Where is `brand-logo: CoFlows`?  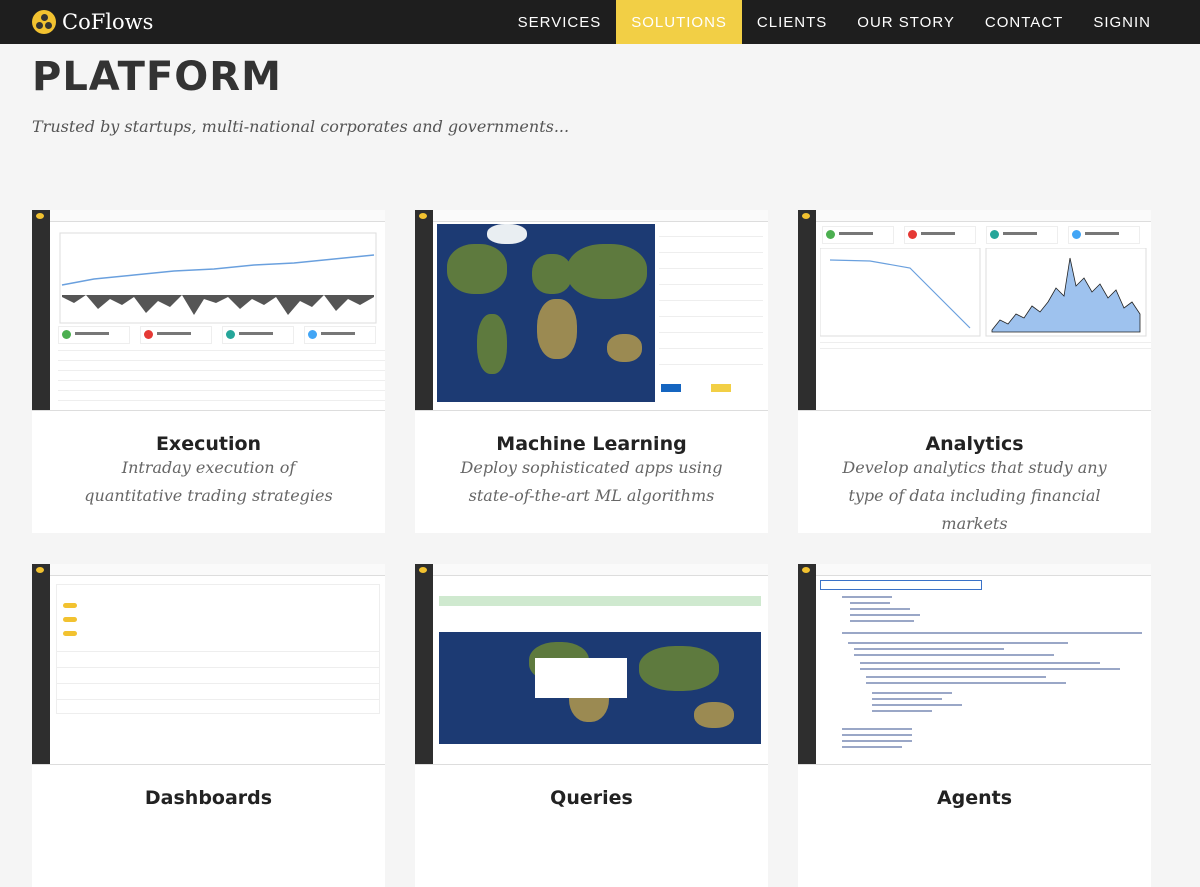
brand-logo: CoFlows is located at coordinates (92, 22).